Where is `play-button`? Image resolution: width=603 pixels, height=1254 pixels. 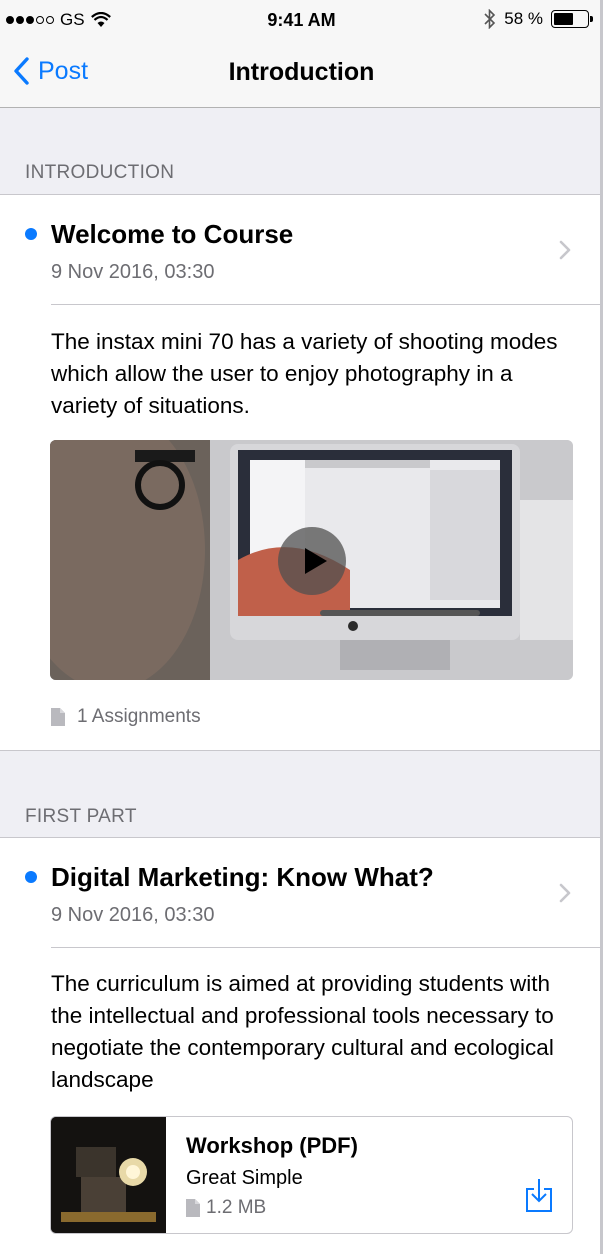
play-button is located at coordinates (312, 561).